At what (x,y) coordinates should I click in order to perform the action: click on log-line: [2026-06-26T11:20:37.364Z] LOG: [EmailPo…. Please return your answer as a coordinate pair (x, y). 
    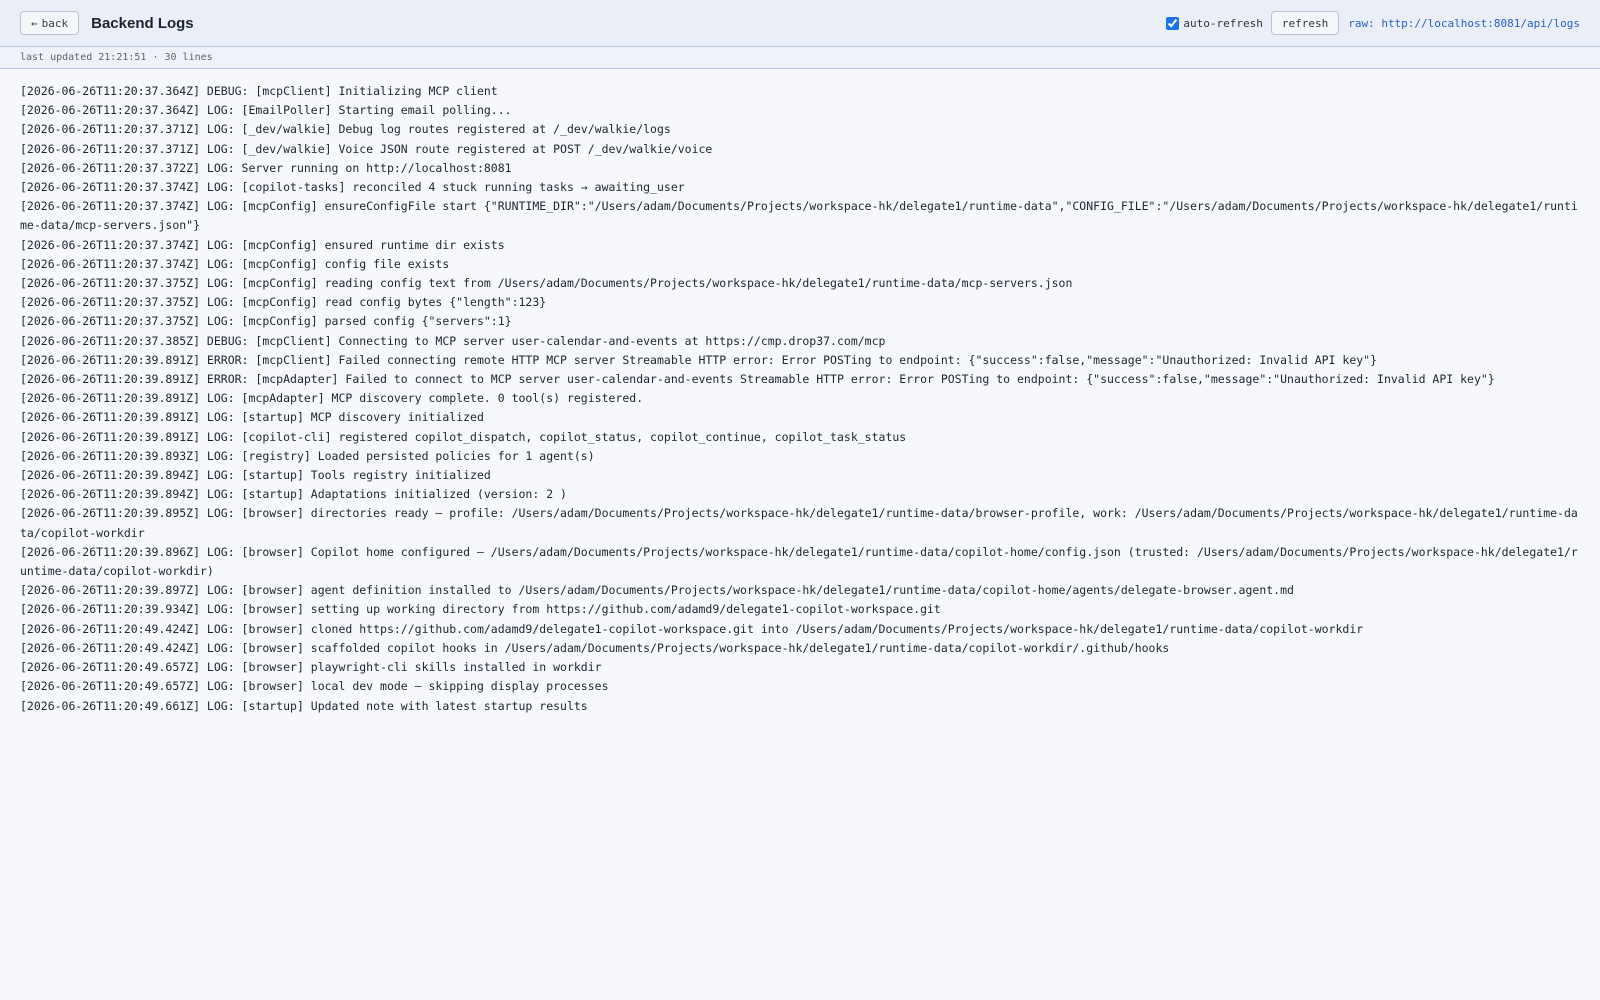
    Looking at the image, I should click on (266, 110).